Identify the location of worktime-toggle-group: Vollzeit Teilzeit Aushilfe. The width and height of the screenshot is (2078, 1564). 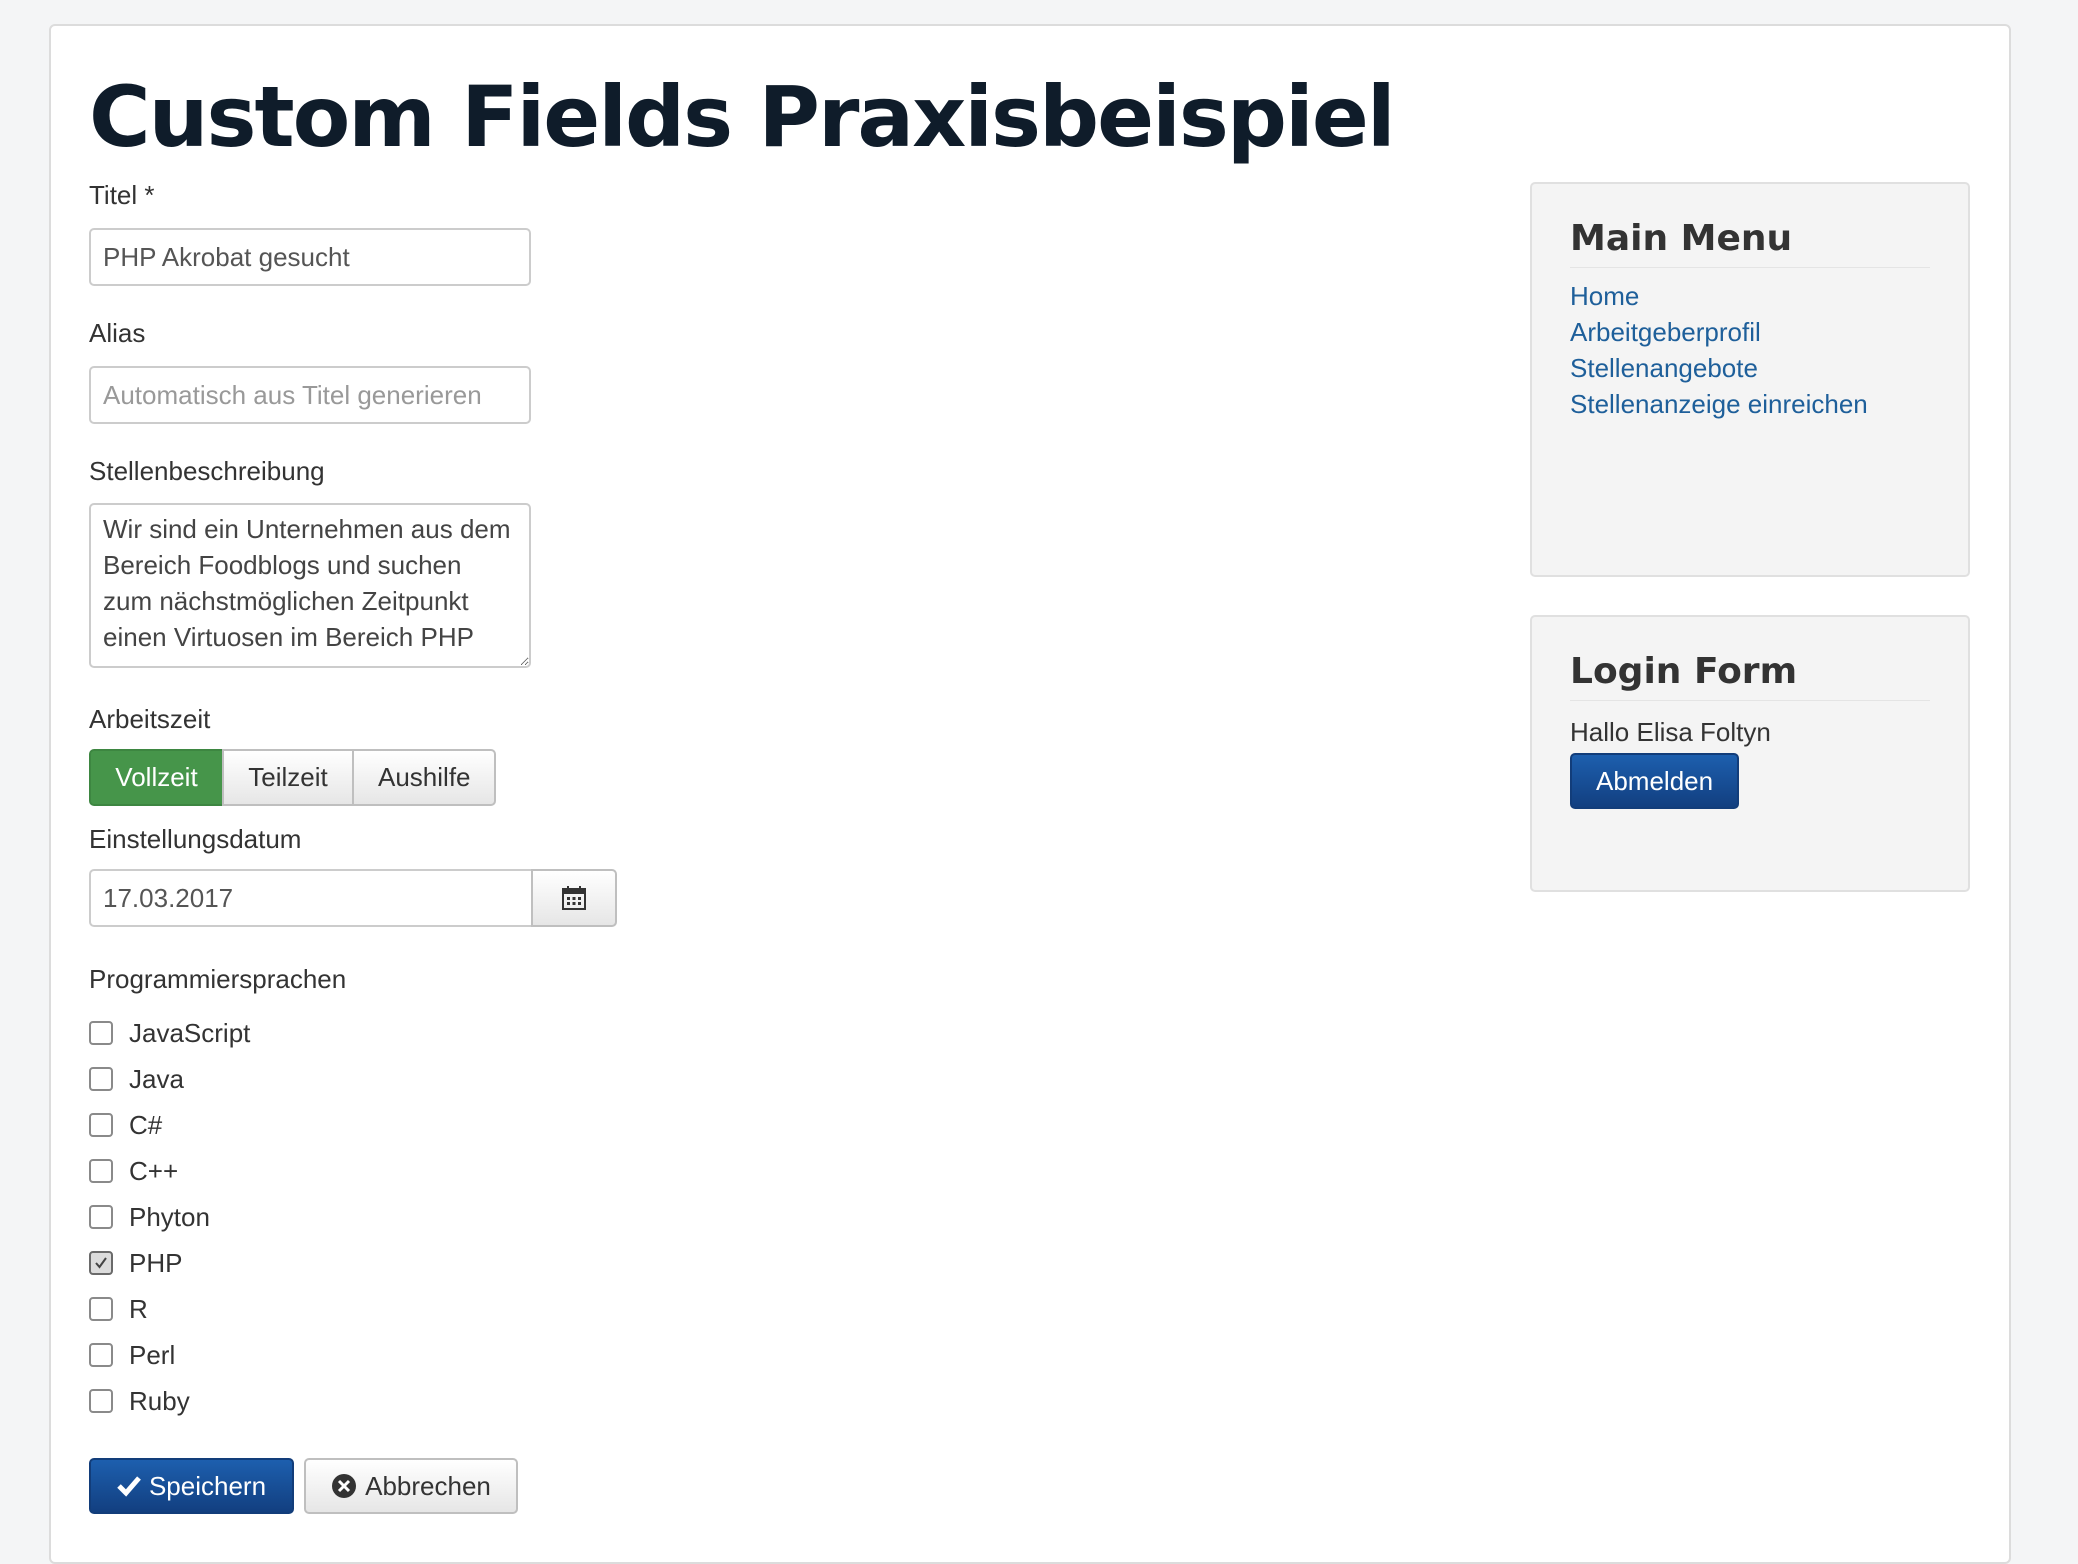
(292, 777).